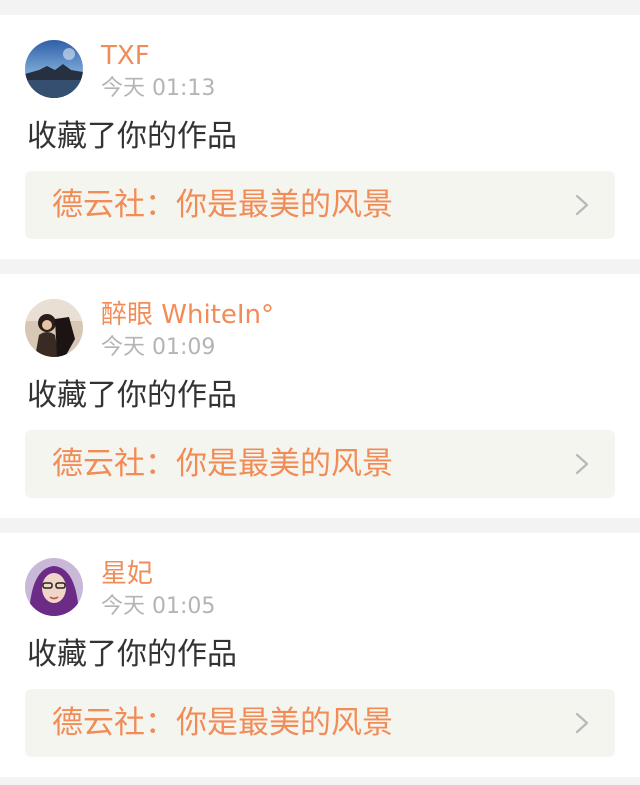  I want to click on timestamp: 今天 01:05, so click(158, 606).